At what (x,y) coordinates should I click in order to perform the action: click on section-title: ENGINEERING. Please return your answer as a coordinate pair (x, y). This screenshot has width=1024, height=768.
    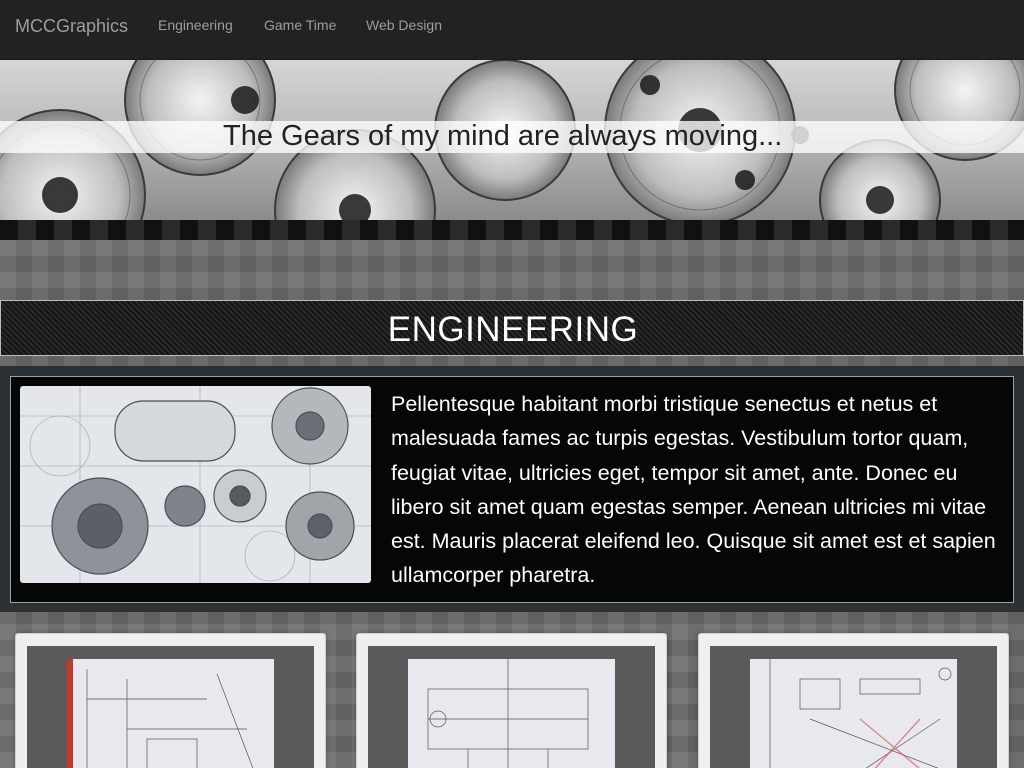
    Looking at the image, I should click on (513, 329).